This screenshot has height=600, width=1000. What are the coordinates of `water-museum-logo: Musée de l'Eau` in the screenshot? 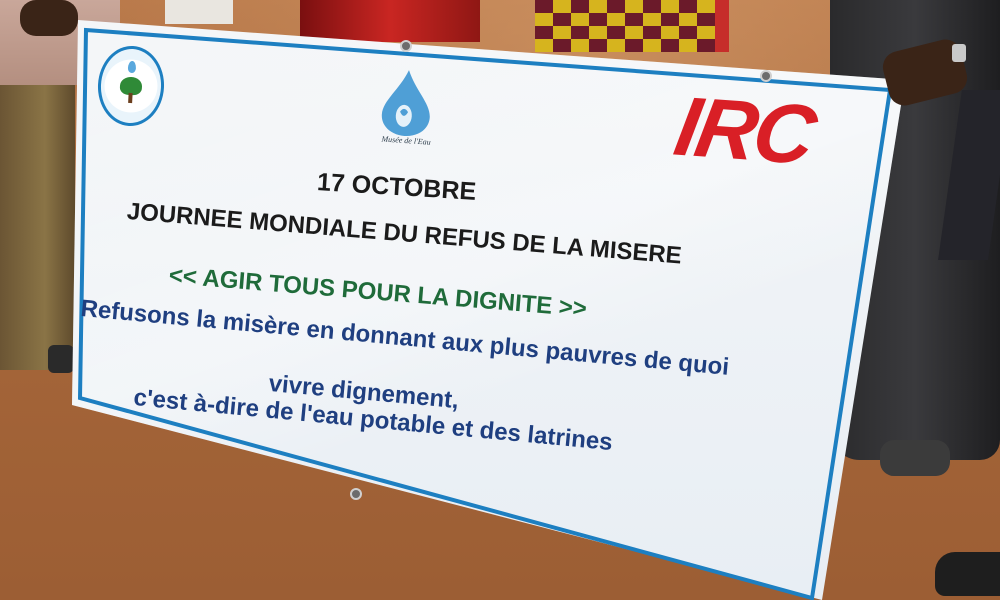 It's located at (406, 113).